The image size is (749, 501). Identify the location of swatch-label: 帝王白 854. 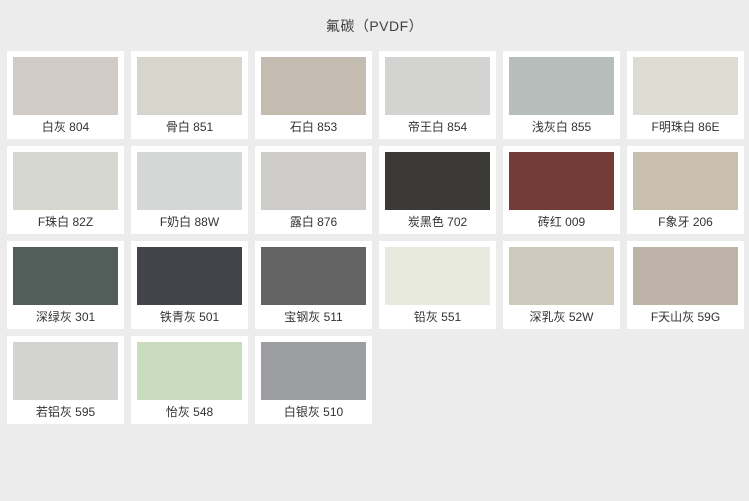
(437, 127).